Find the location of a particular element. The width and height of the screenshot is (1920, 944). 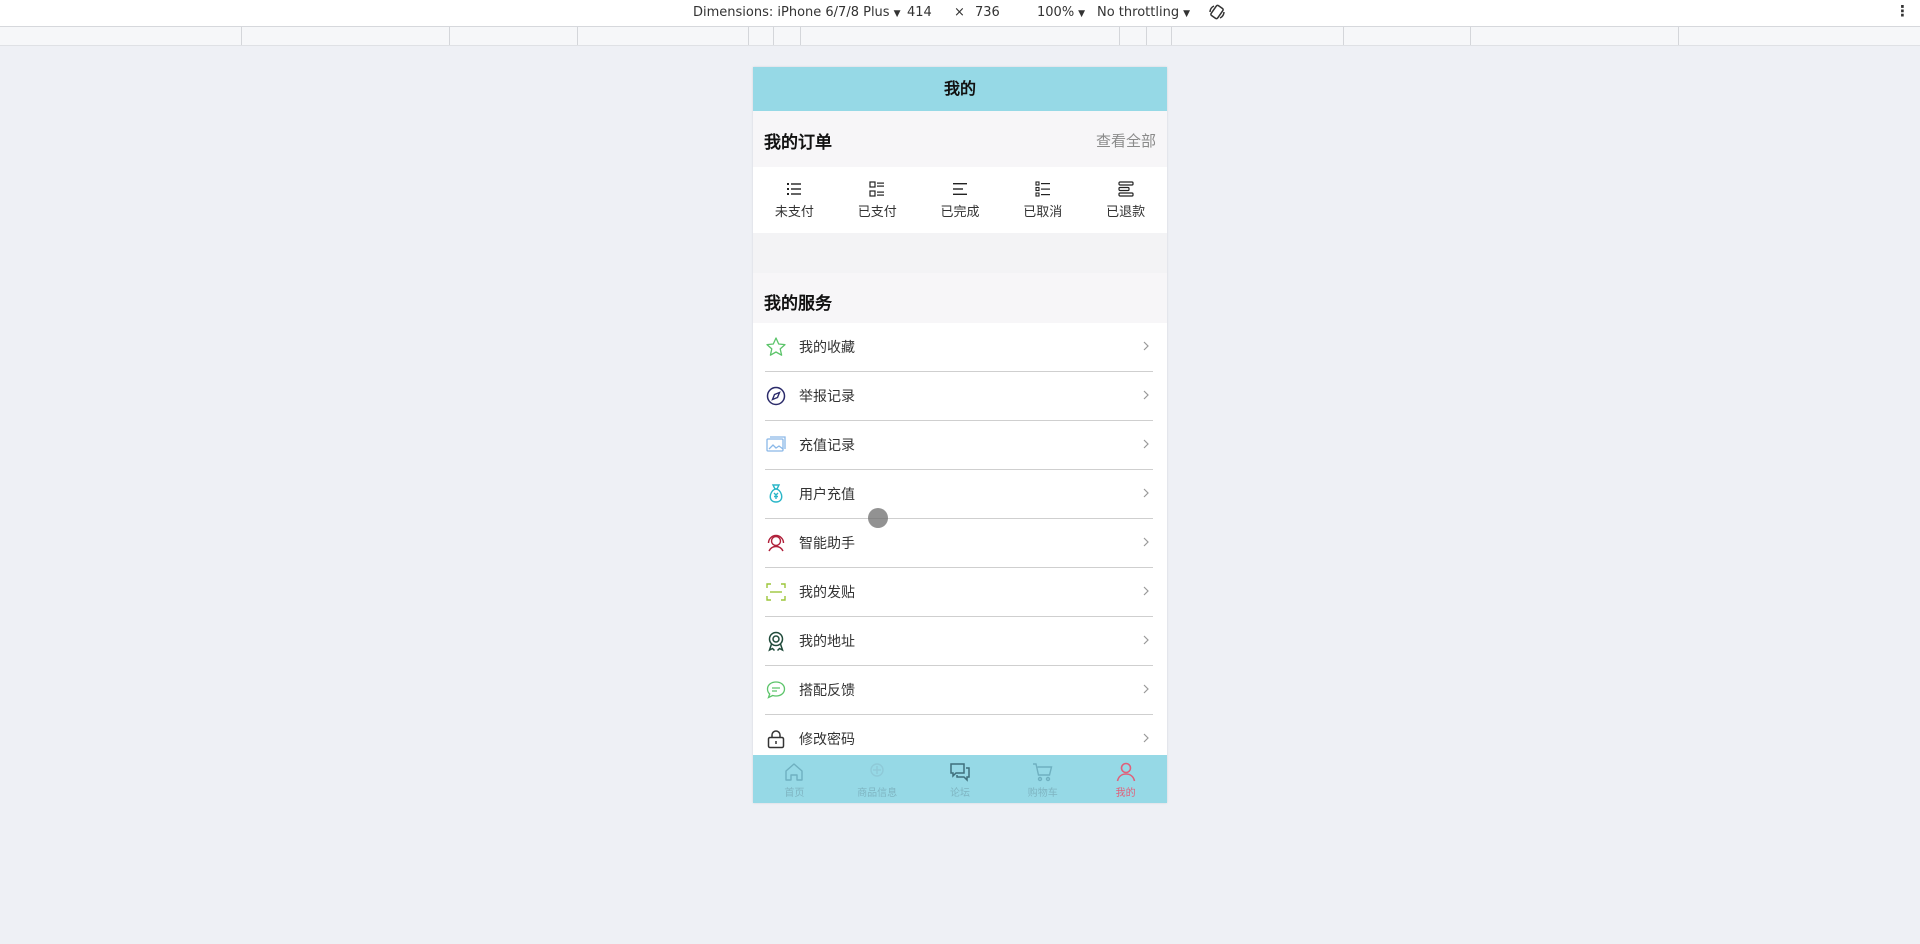

services-title: 我的服务 is located at coordinates (798, 304).